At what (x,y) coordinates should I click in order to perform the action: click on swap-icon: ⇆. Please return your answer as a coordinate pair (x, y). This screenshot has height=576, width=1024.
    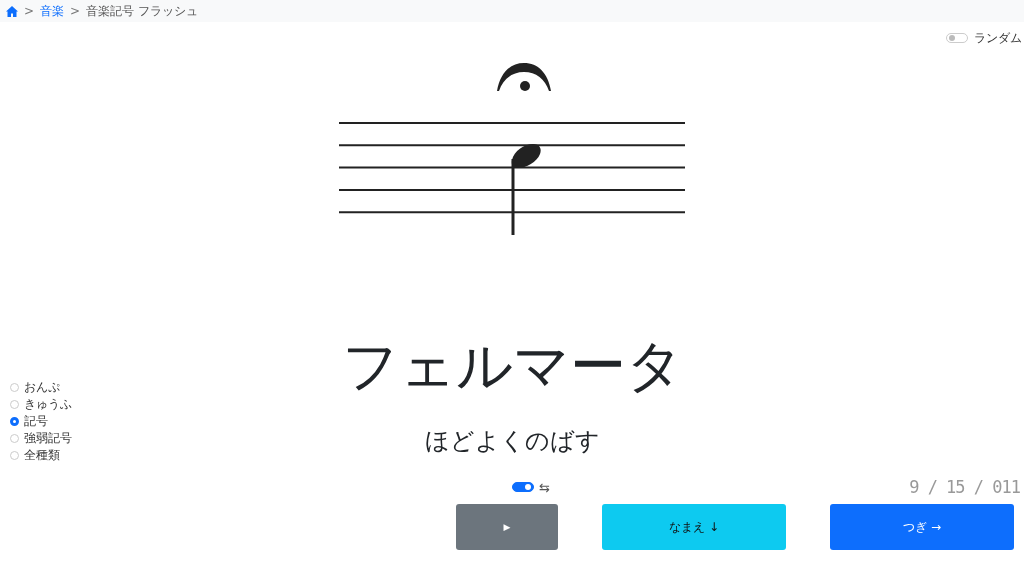
    Looking at the image, I should click on (544, 487).